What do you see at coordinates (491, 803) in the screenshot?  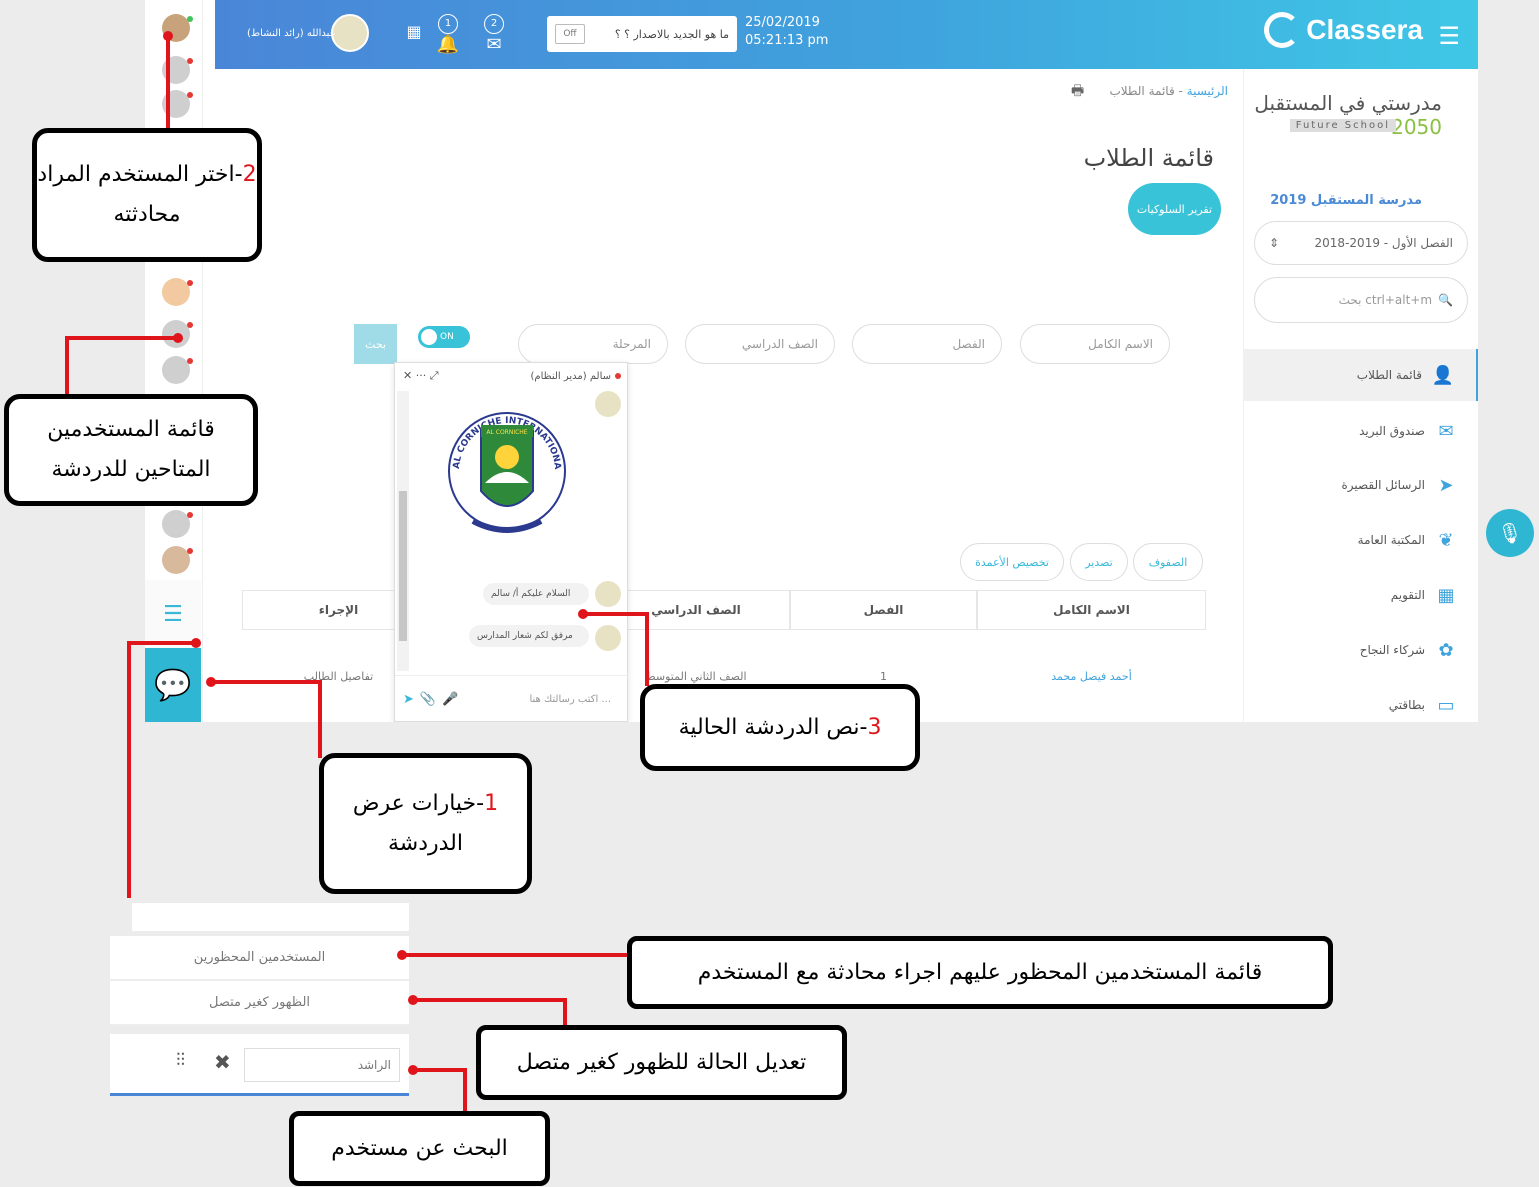 I see `callout-number: 1` at bounding box center [491, 803].